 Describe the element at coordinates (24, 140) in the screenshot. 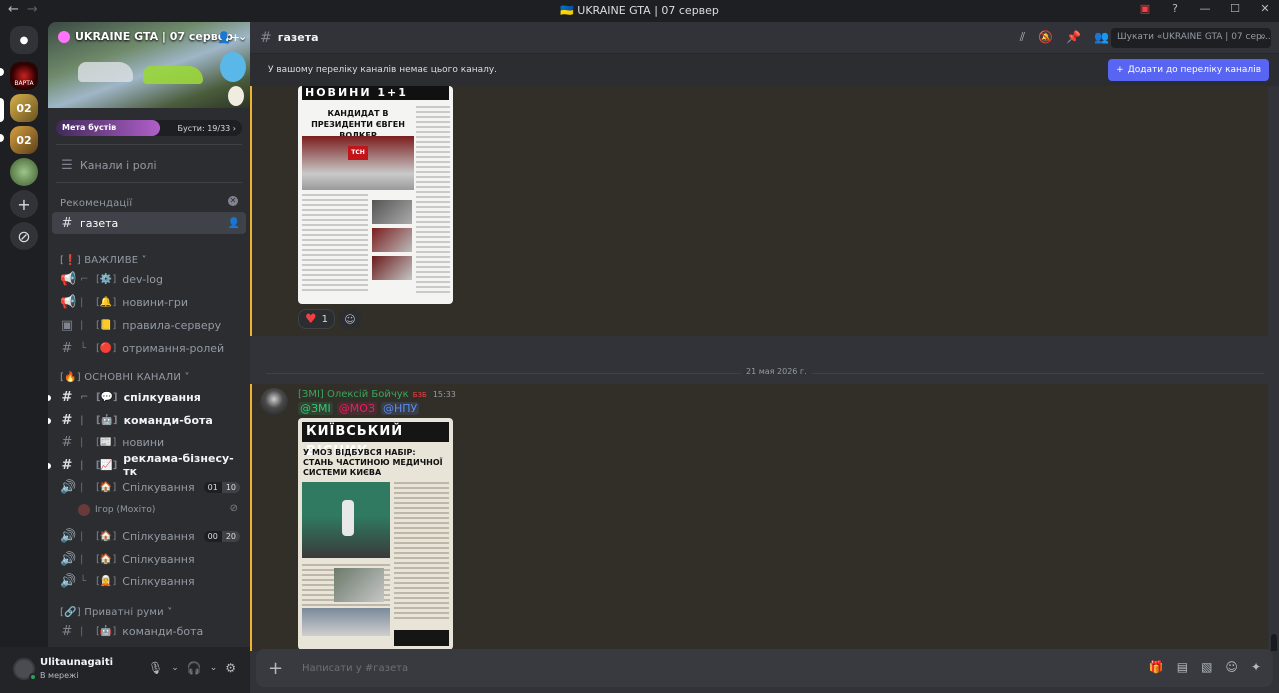

I see `server-3-icon: 02` at that location.